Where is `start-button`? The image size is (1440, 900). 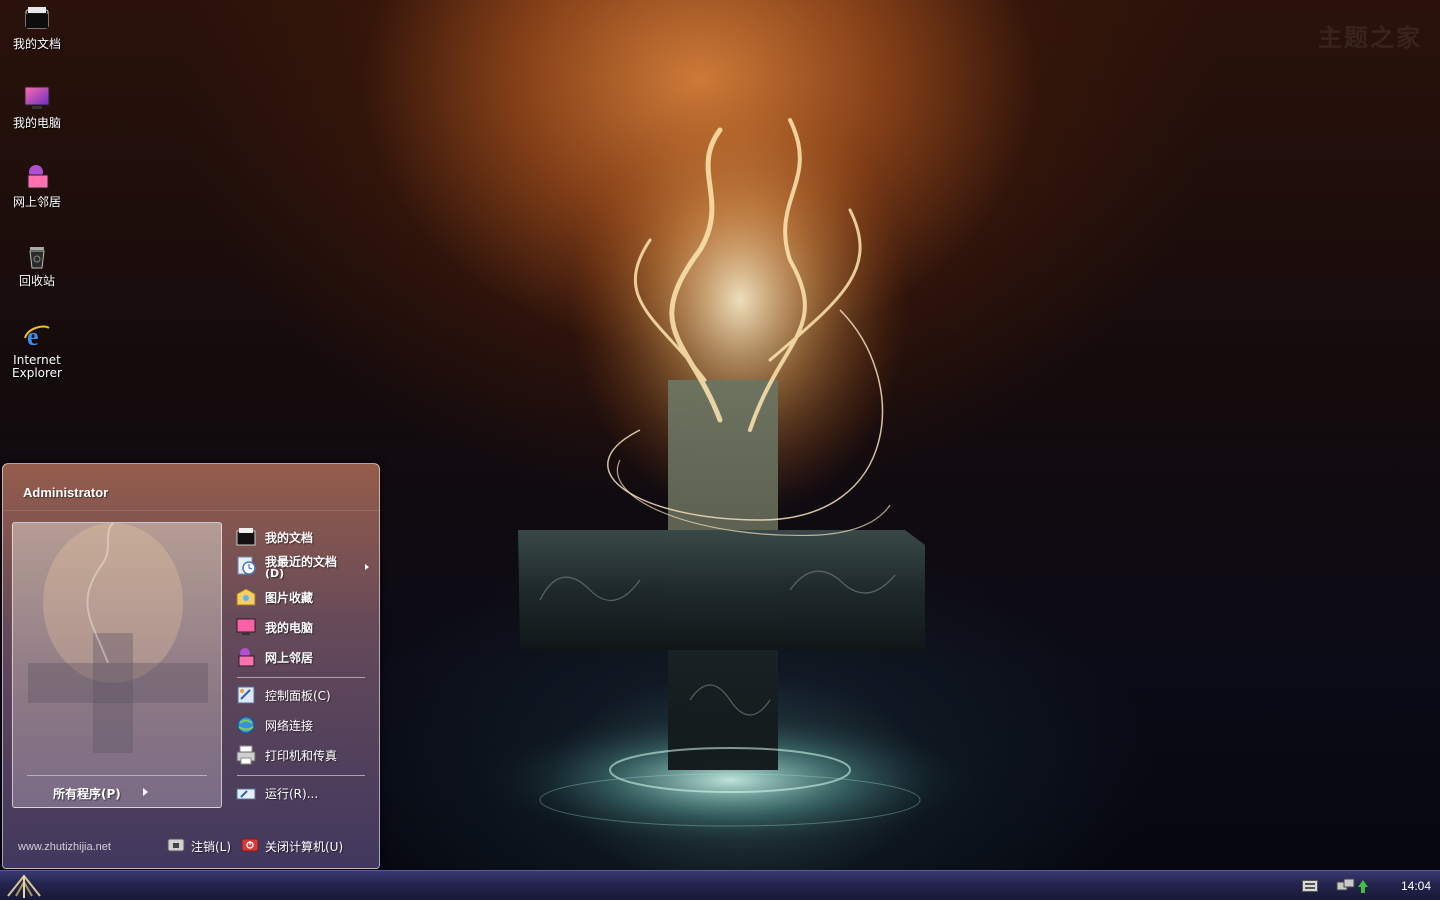 start-button is located at coordinates (24, 886).